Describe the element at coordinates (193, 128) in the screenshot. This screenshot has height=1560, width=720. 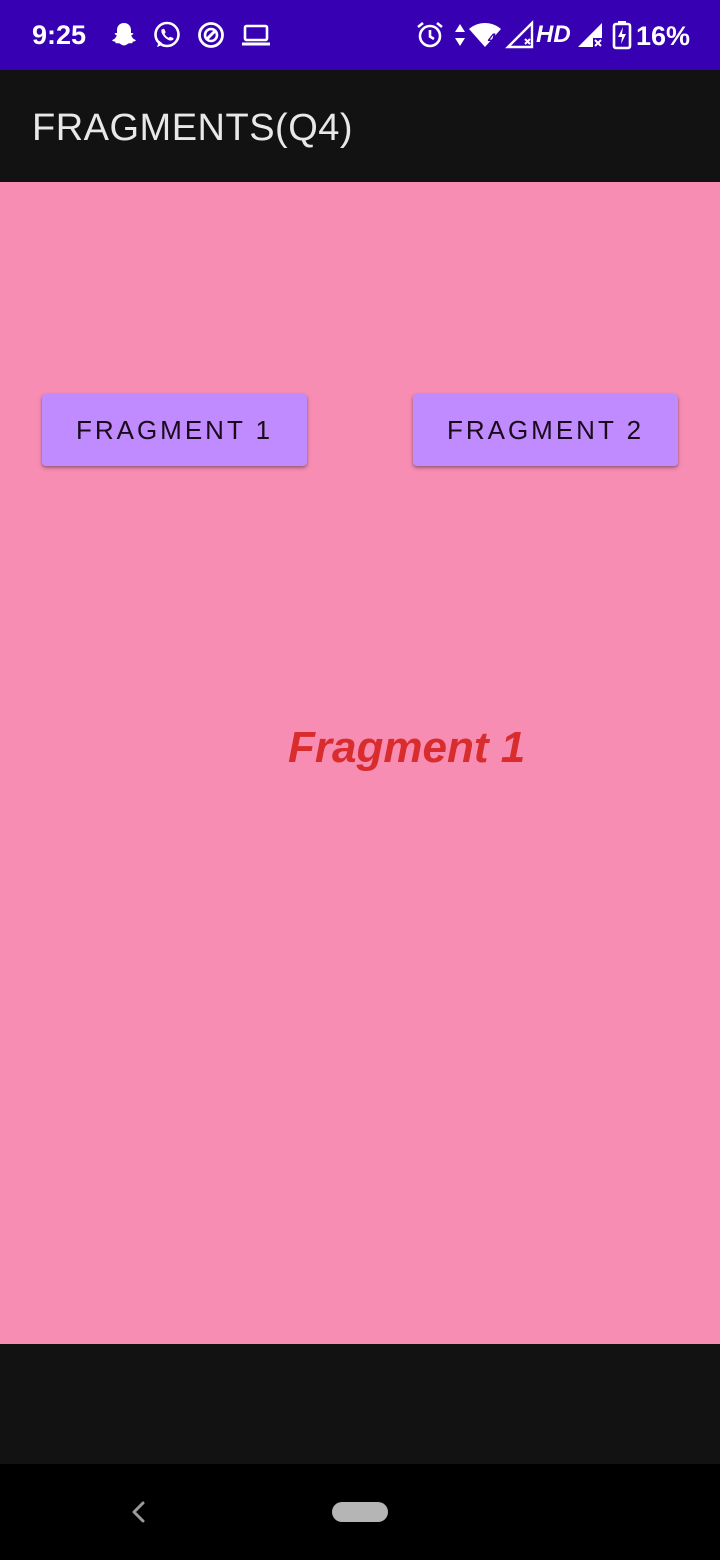
I see `app-title: FRAGMENTS(Q4)` at that location.